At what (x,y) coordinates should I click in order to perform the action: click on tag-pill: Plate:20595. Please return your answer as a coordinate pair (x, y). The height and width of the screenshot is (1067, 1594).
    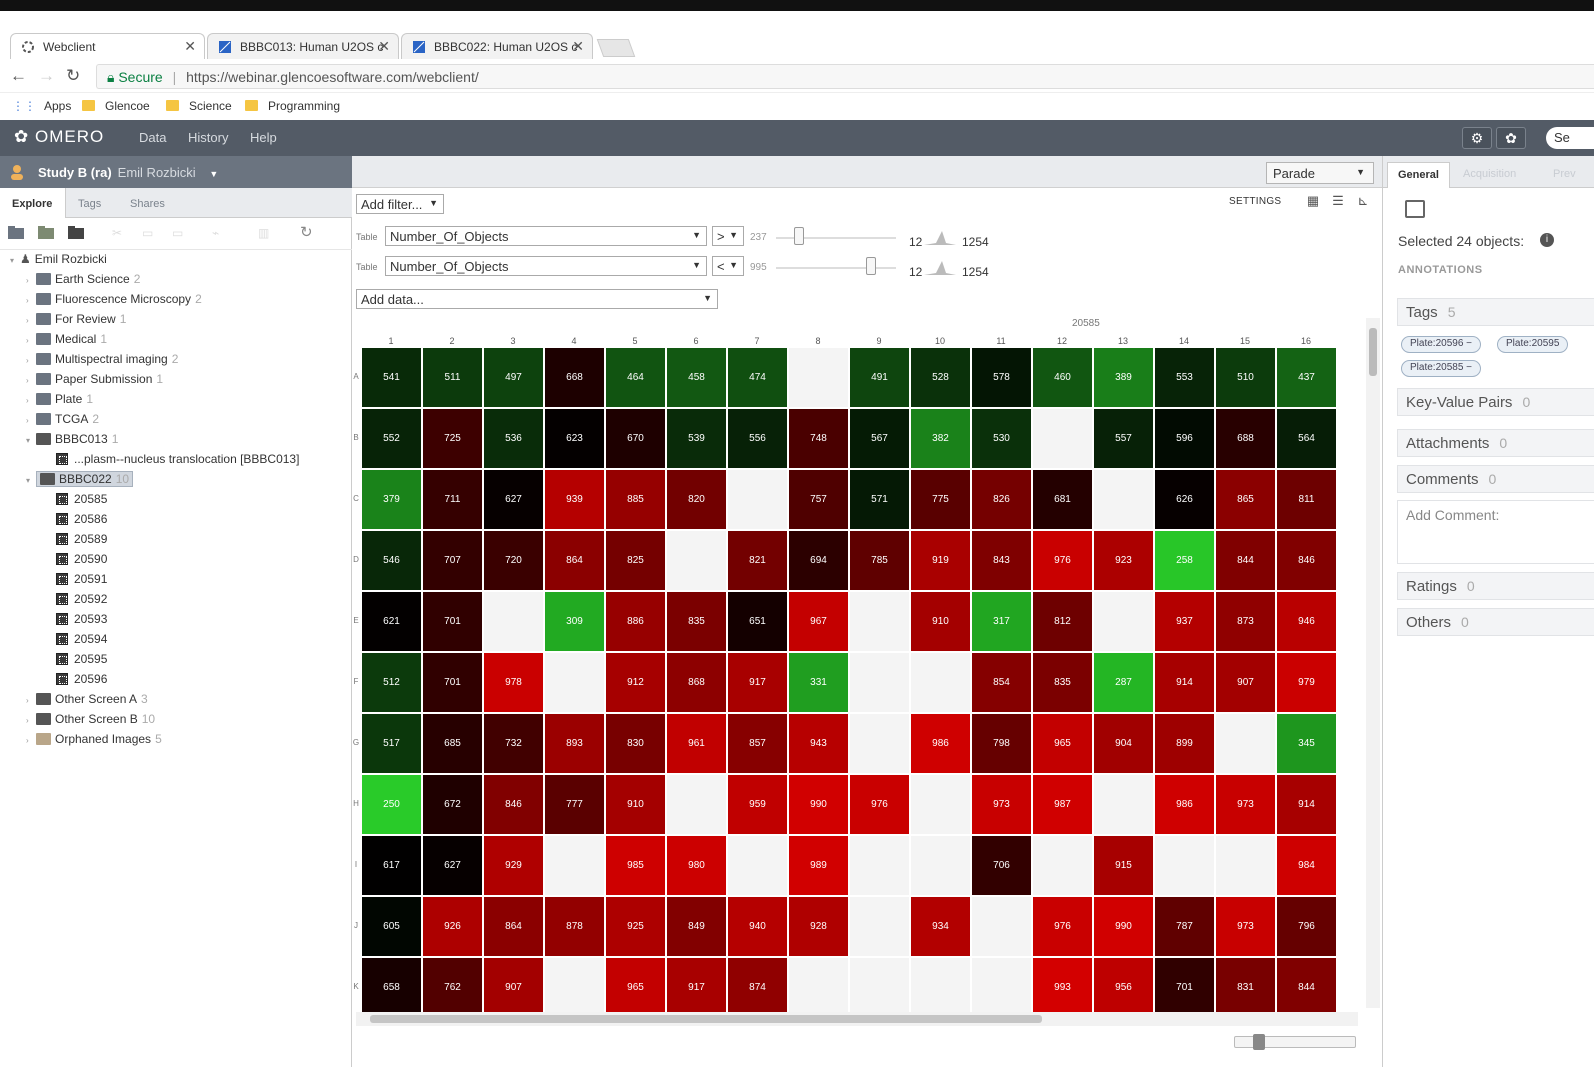
    Looking at the image, I should click on (1533, 344).